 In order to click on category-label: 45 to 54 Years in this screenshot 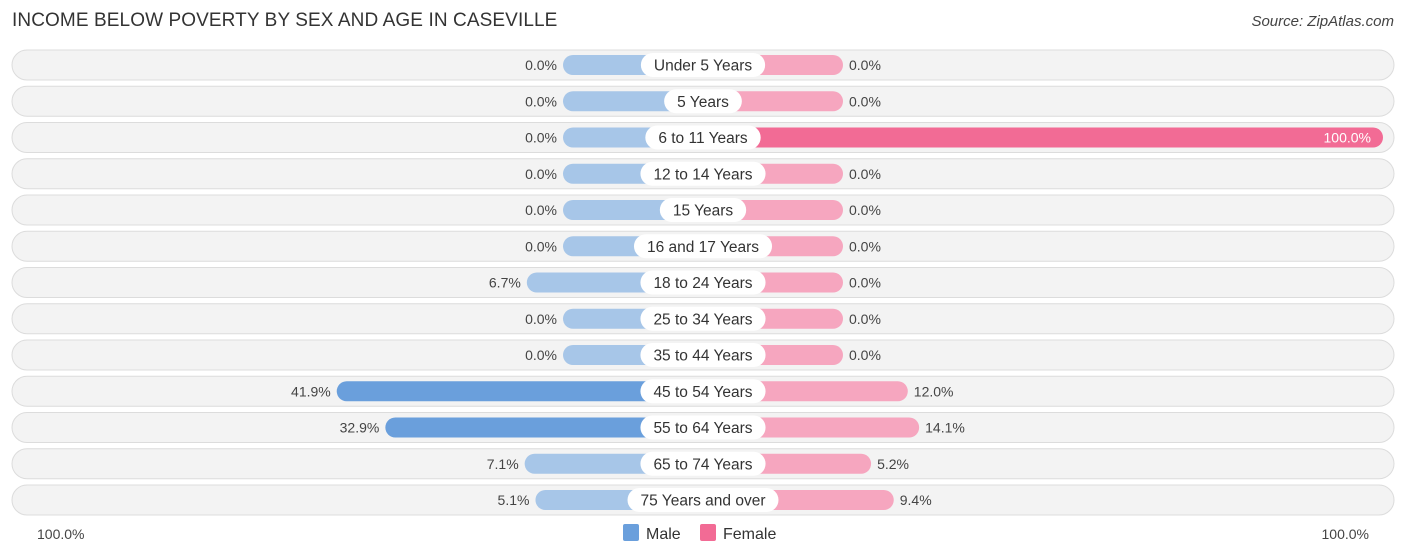, I will do `click(702, 392)`.